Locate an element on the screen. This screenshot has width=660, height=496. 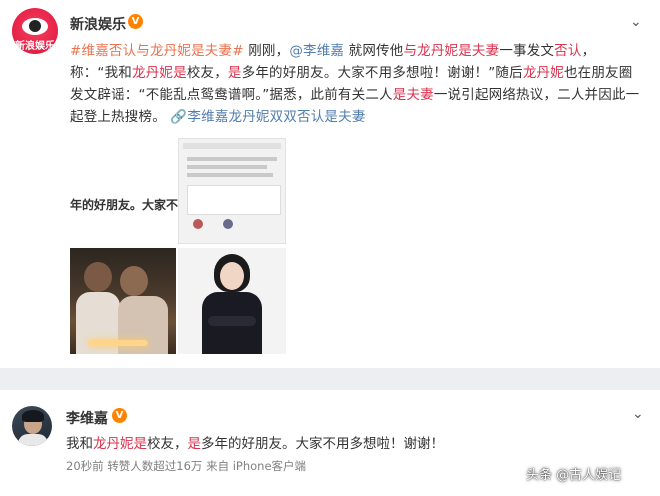
topic-link: 李维嘉龙丹妮双双否认是夫妻 is located at coordinates (276, 117).